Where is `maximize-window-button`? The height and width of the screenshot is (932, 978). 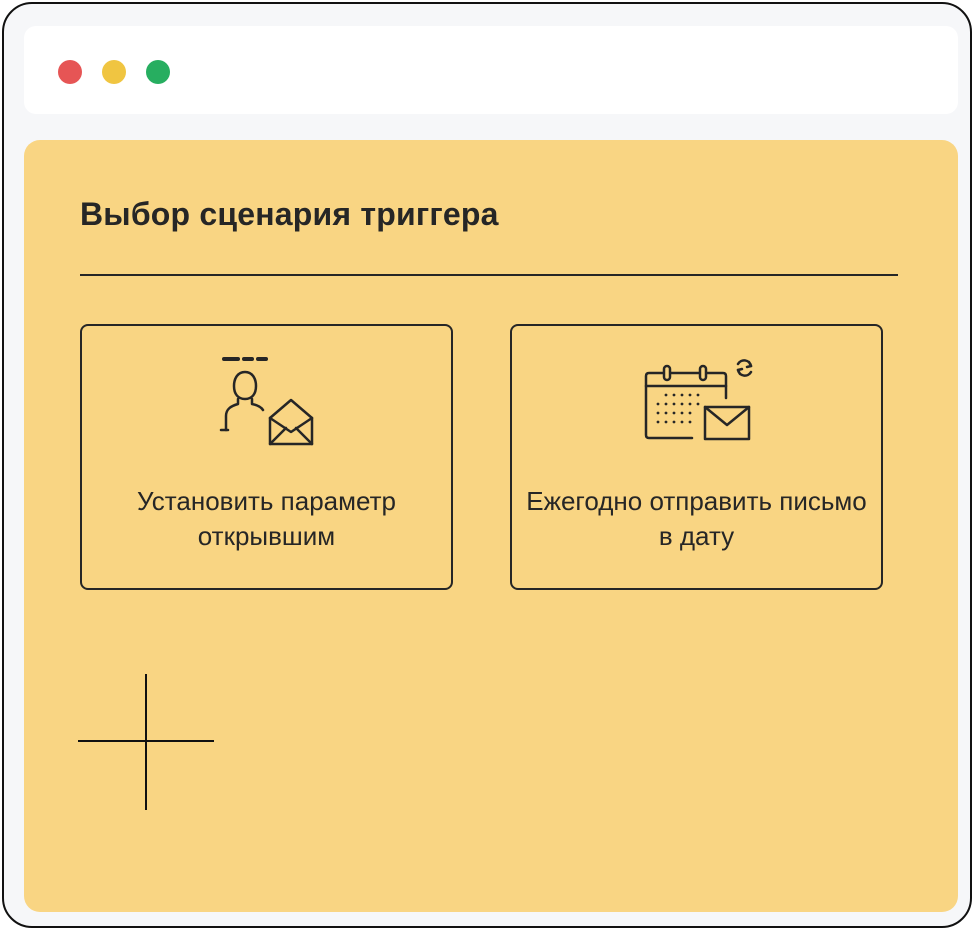 maximize-window-button is located at coordinates (158, 72).